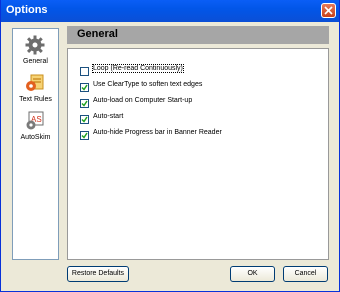 Image resolution: width=340 pixels, height=292 pixels. I want to click on option-label: Use ClearType to soften text edges, so click(148, 84).